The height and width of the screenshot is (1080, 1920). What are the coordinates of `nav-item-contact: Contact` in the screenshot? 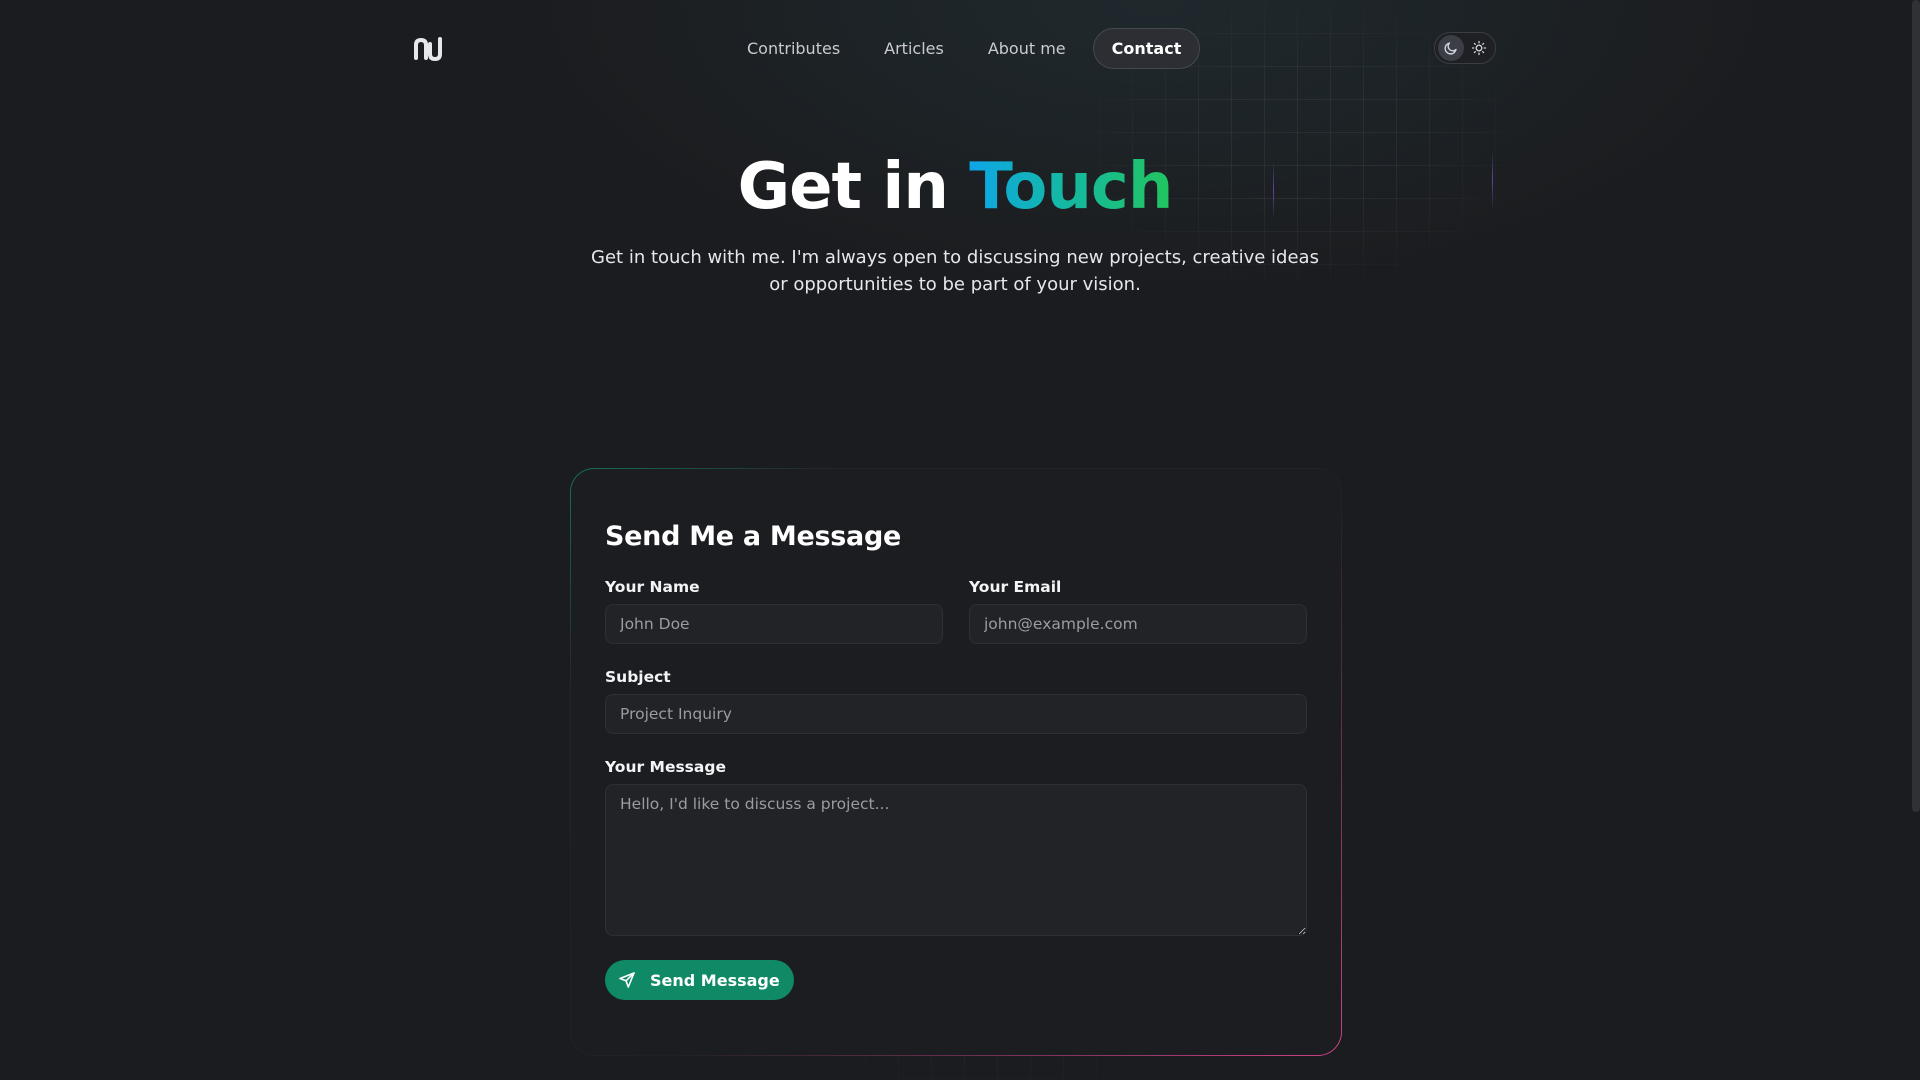 It's located at (1146, 48).